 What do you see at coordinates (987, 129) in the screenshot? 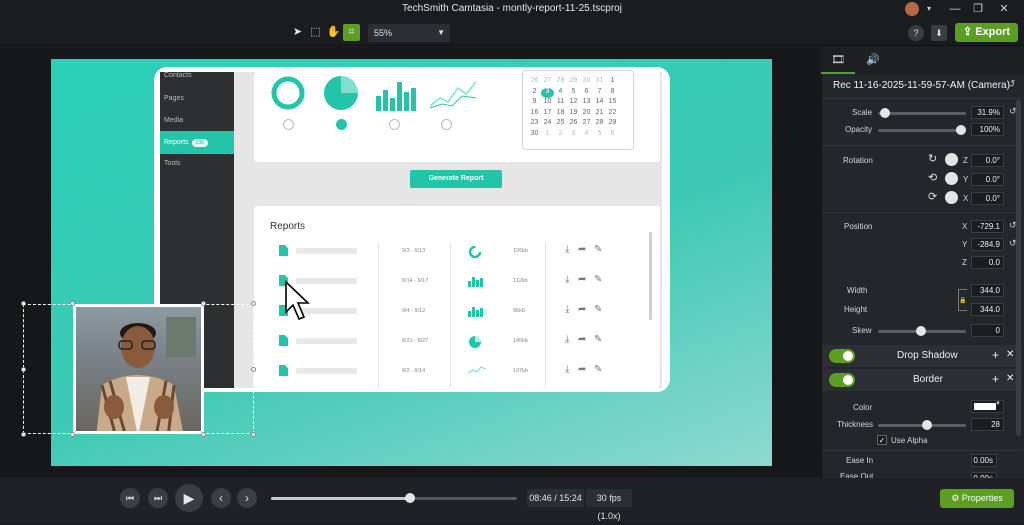
I see `opacity-input: 100%` at bounding box center [987, 129].